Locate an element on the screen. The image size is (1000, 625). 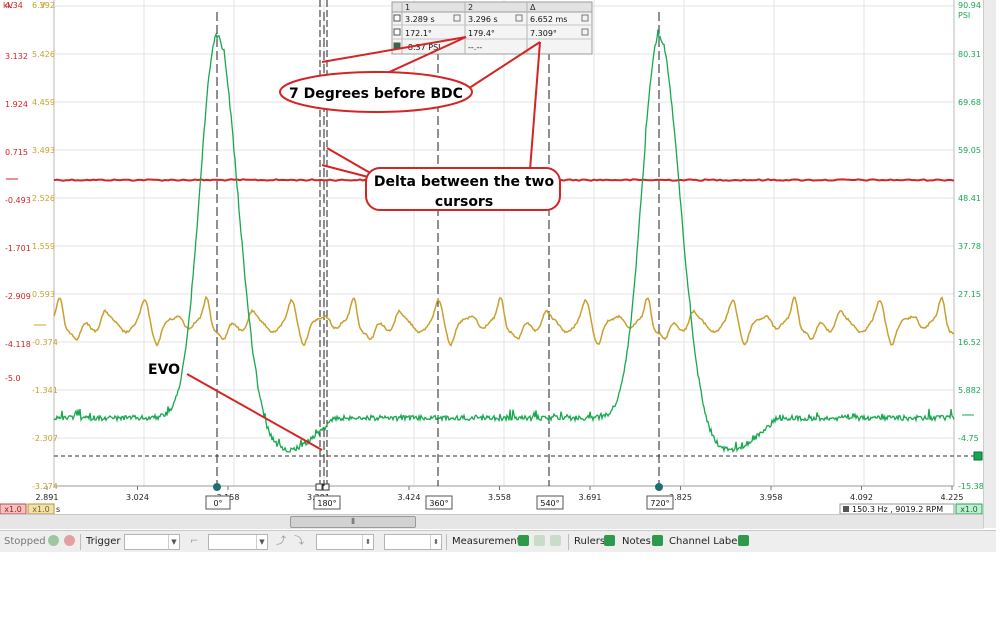
frequency-icon is located at coordinates (846, 509).